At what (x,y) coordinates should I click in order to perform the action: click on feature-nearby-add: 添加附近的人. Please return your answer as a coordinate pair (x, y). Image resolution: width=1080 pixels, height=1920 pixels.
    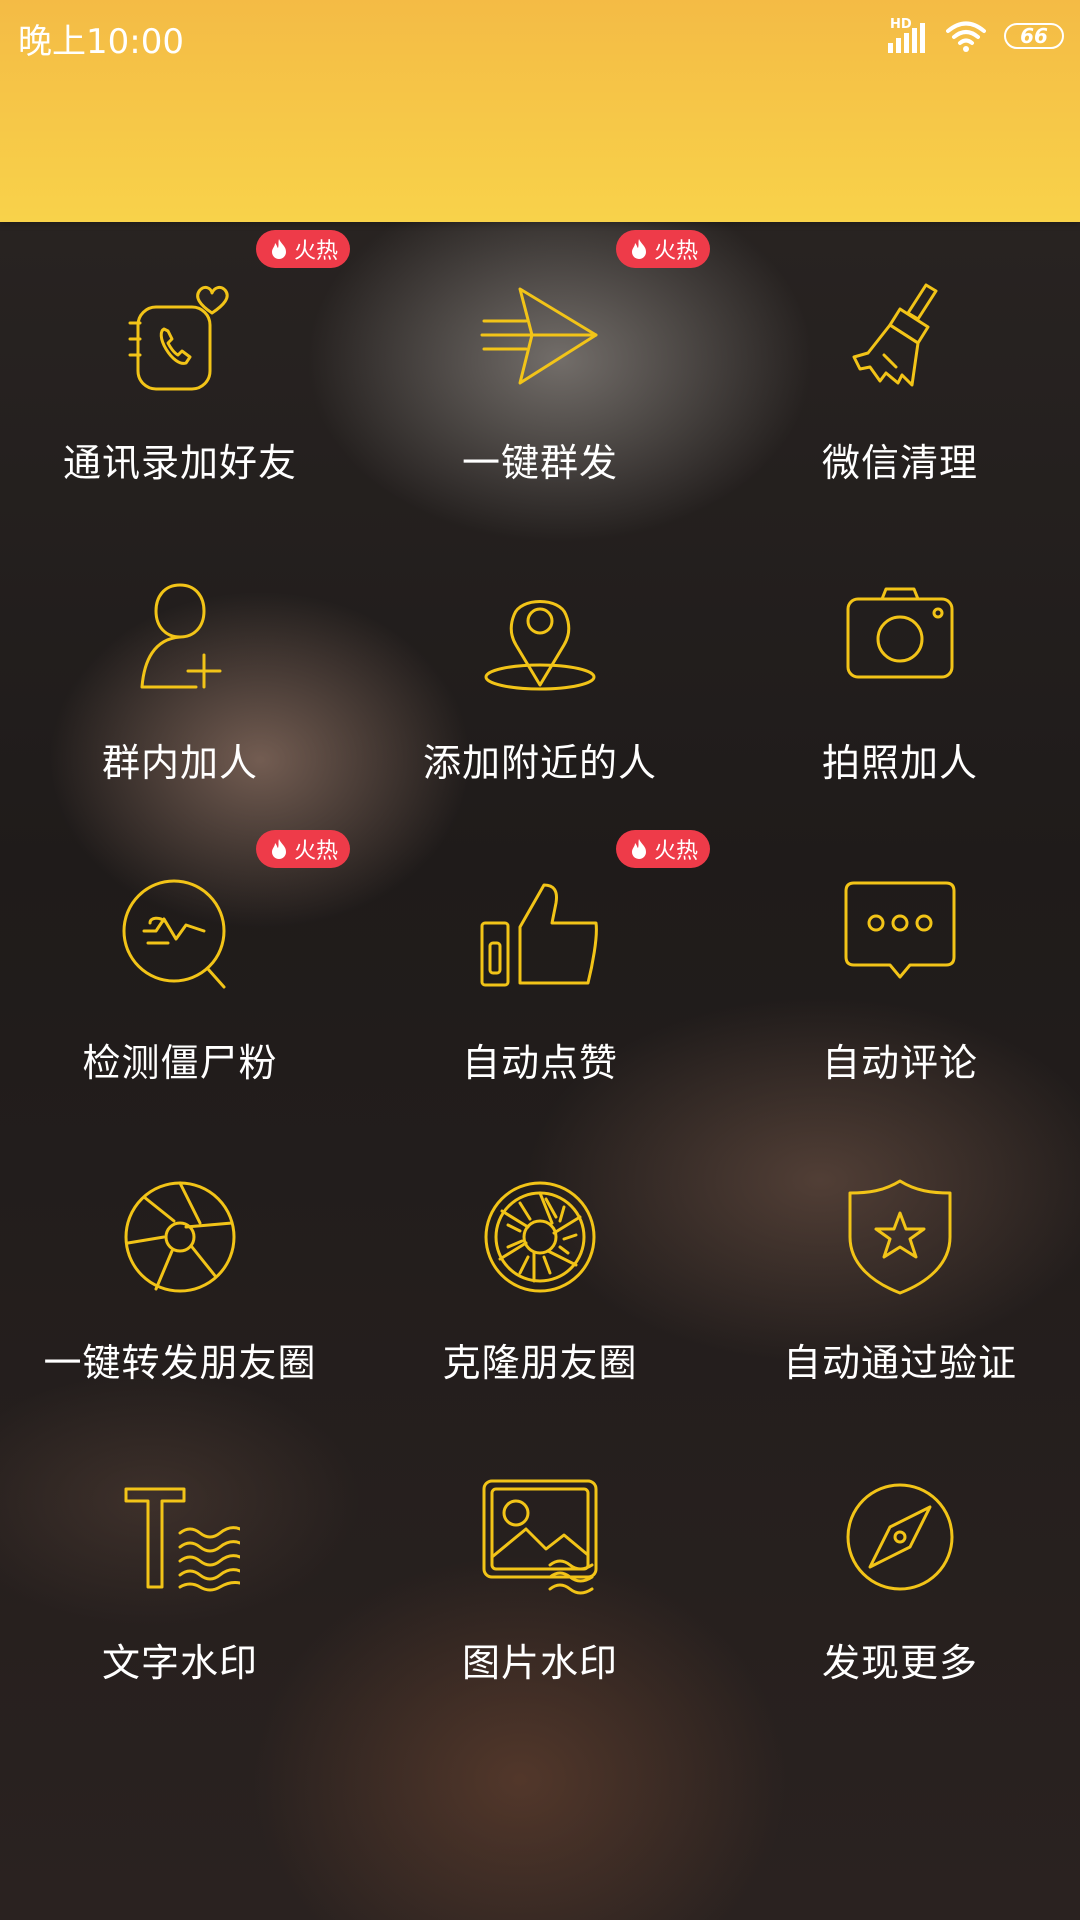
    Looking at the image, I should click on (540, 672).